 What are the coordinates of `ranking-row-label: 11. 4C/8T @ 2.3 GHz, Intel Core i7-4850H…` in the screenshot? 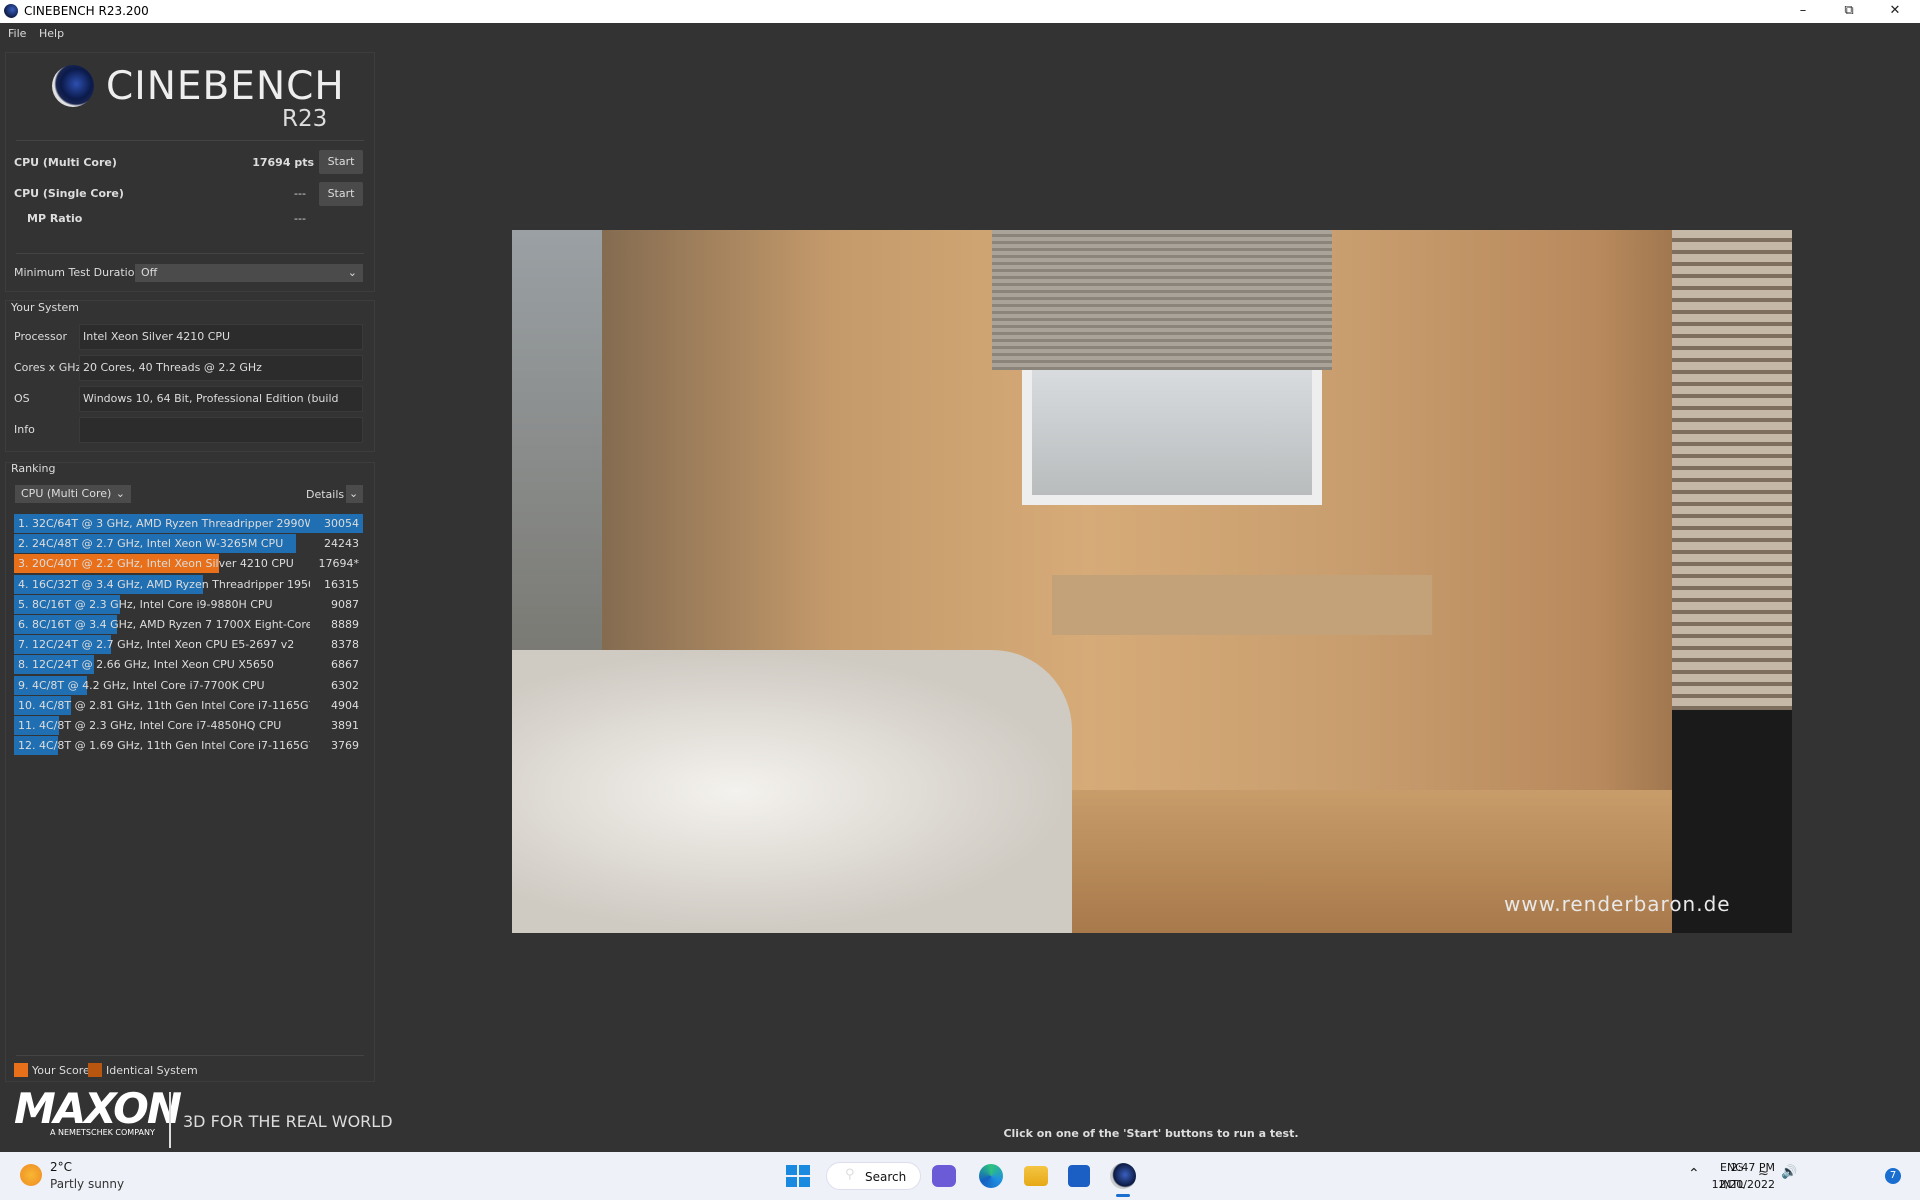 It's located at (150, 725).